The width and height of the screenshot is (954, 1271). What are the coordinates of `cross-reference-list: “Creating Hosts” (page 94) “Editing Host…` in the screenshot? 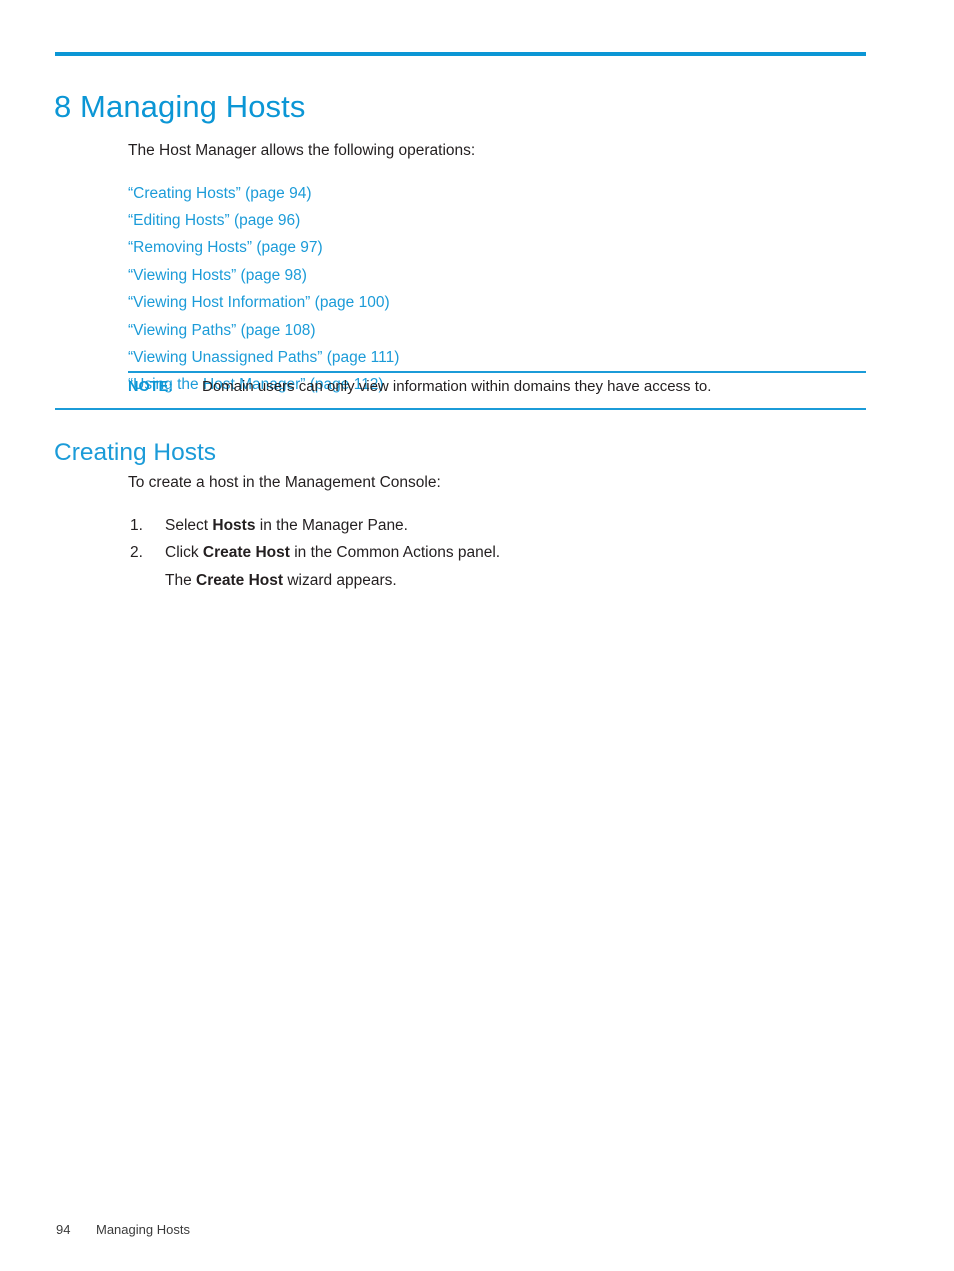 It's located at (498, 289).